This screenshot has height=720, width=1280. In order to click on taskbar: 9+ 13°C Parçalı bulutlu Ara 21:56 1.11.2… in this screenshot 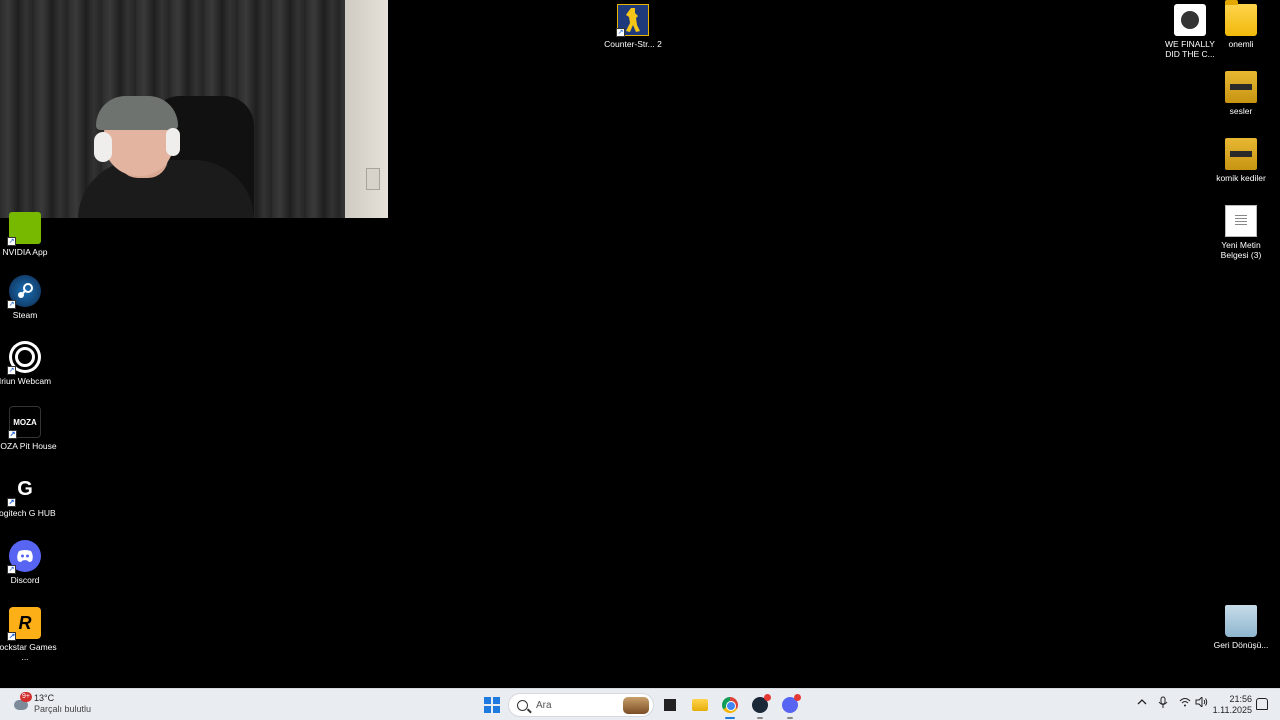, I will do `click(640, 704)`.